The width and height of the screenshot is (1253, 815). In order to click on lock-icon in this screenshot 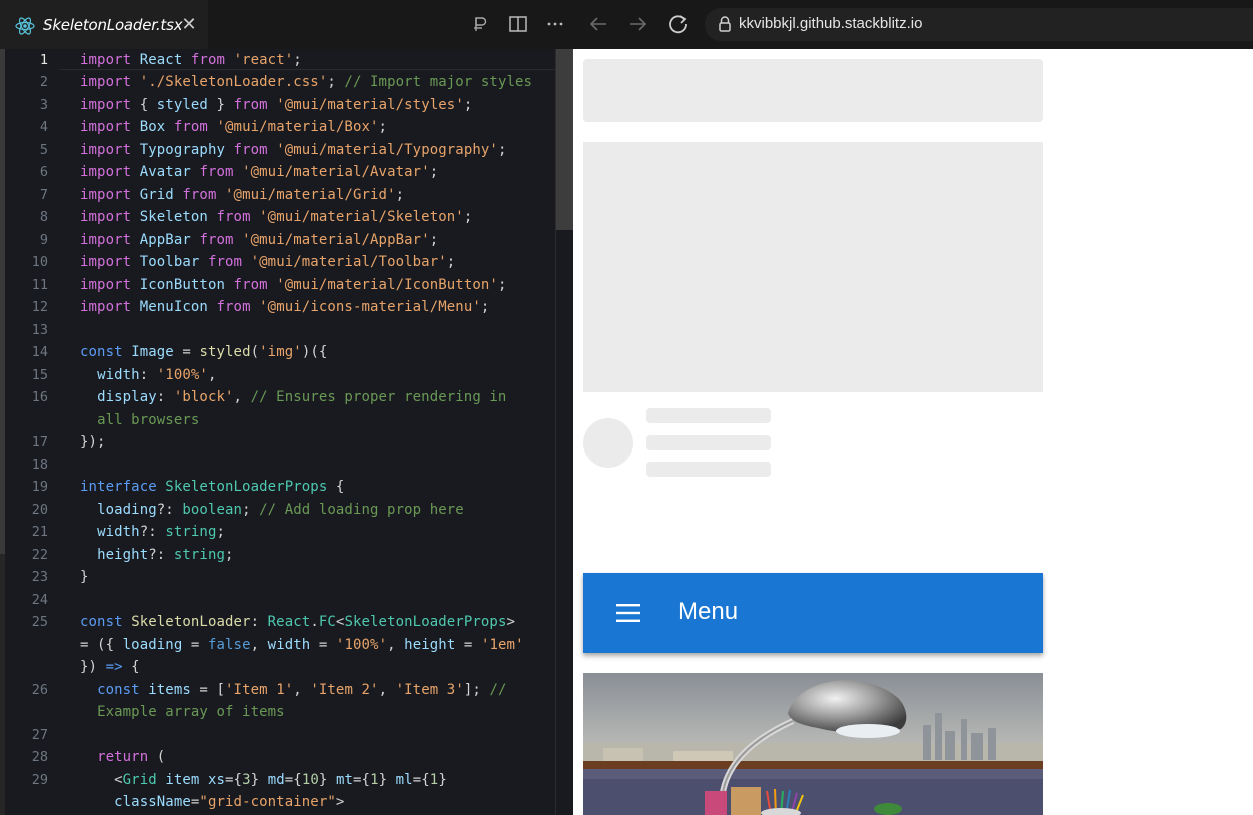, I will do `click(725, 24)`.